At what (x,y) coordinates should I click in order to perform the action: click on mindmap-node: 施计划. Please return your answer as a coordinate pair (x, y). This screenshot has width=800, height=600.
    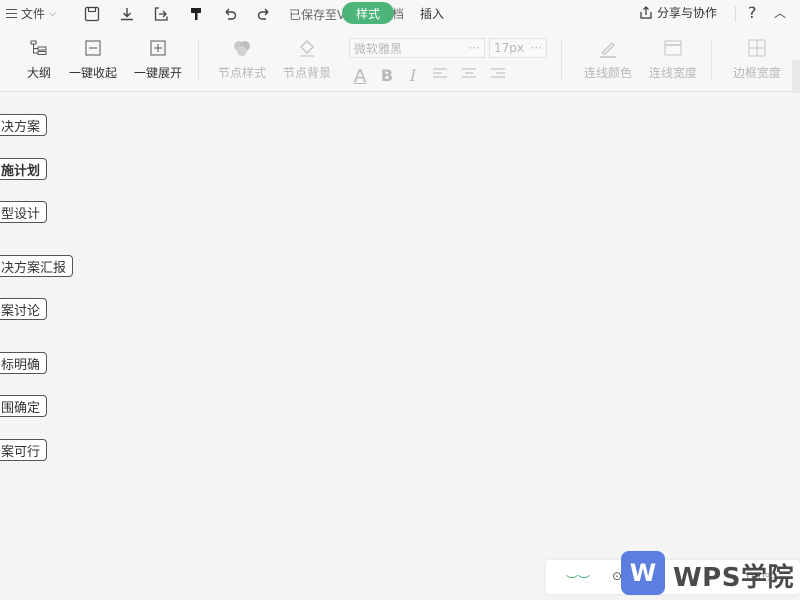
    Looking at the image, I should click on (24, 169).